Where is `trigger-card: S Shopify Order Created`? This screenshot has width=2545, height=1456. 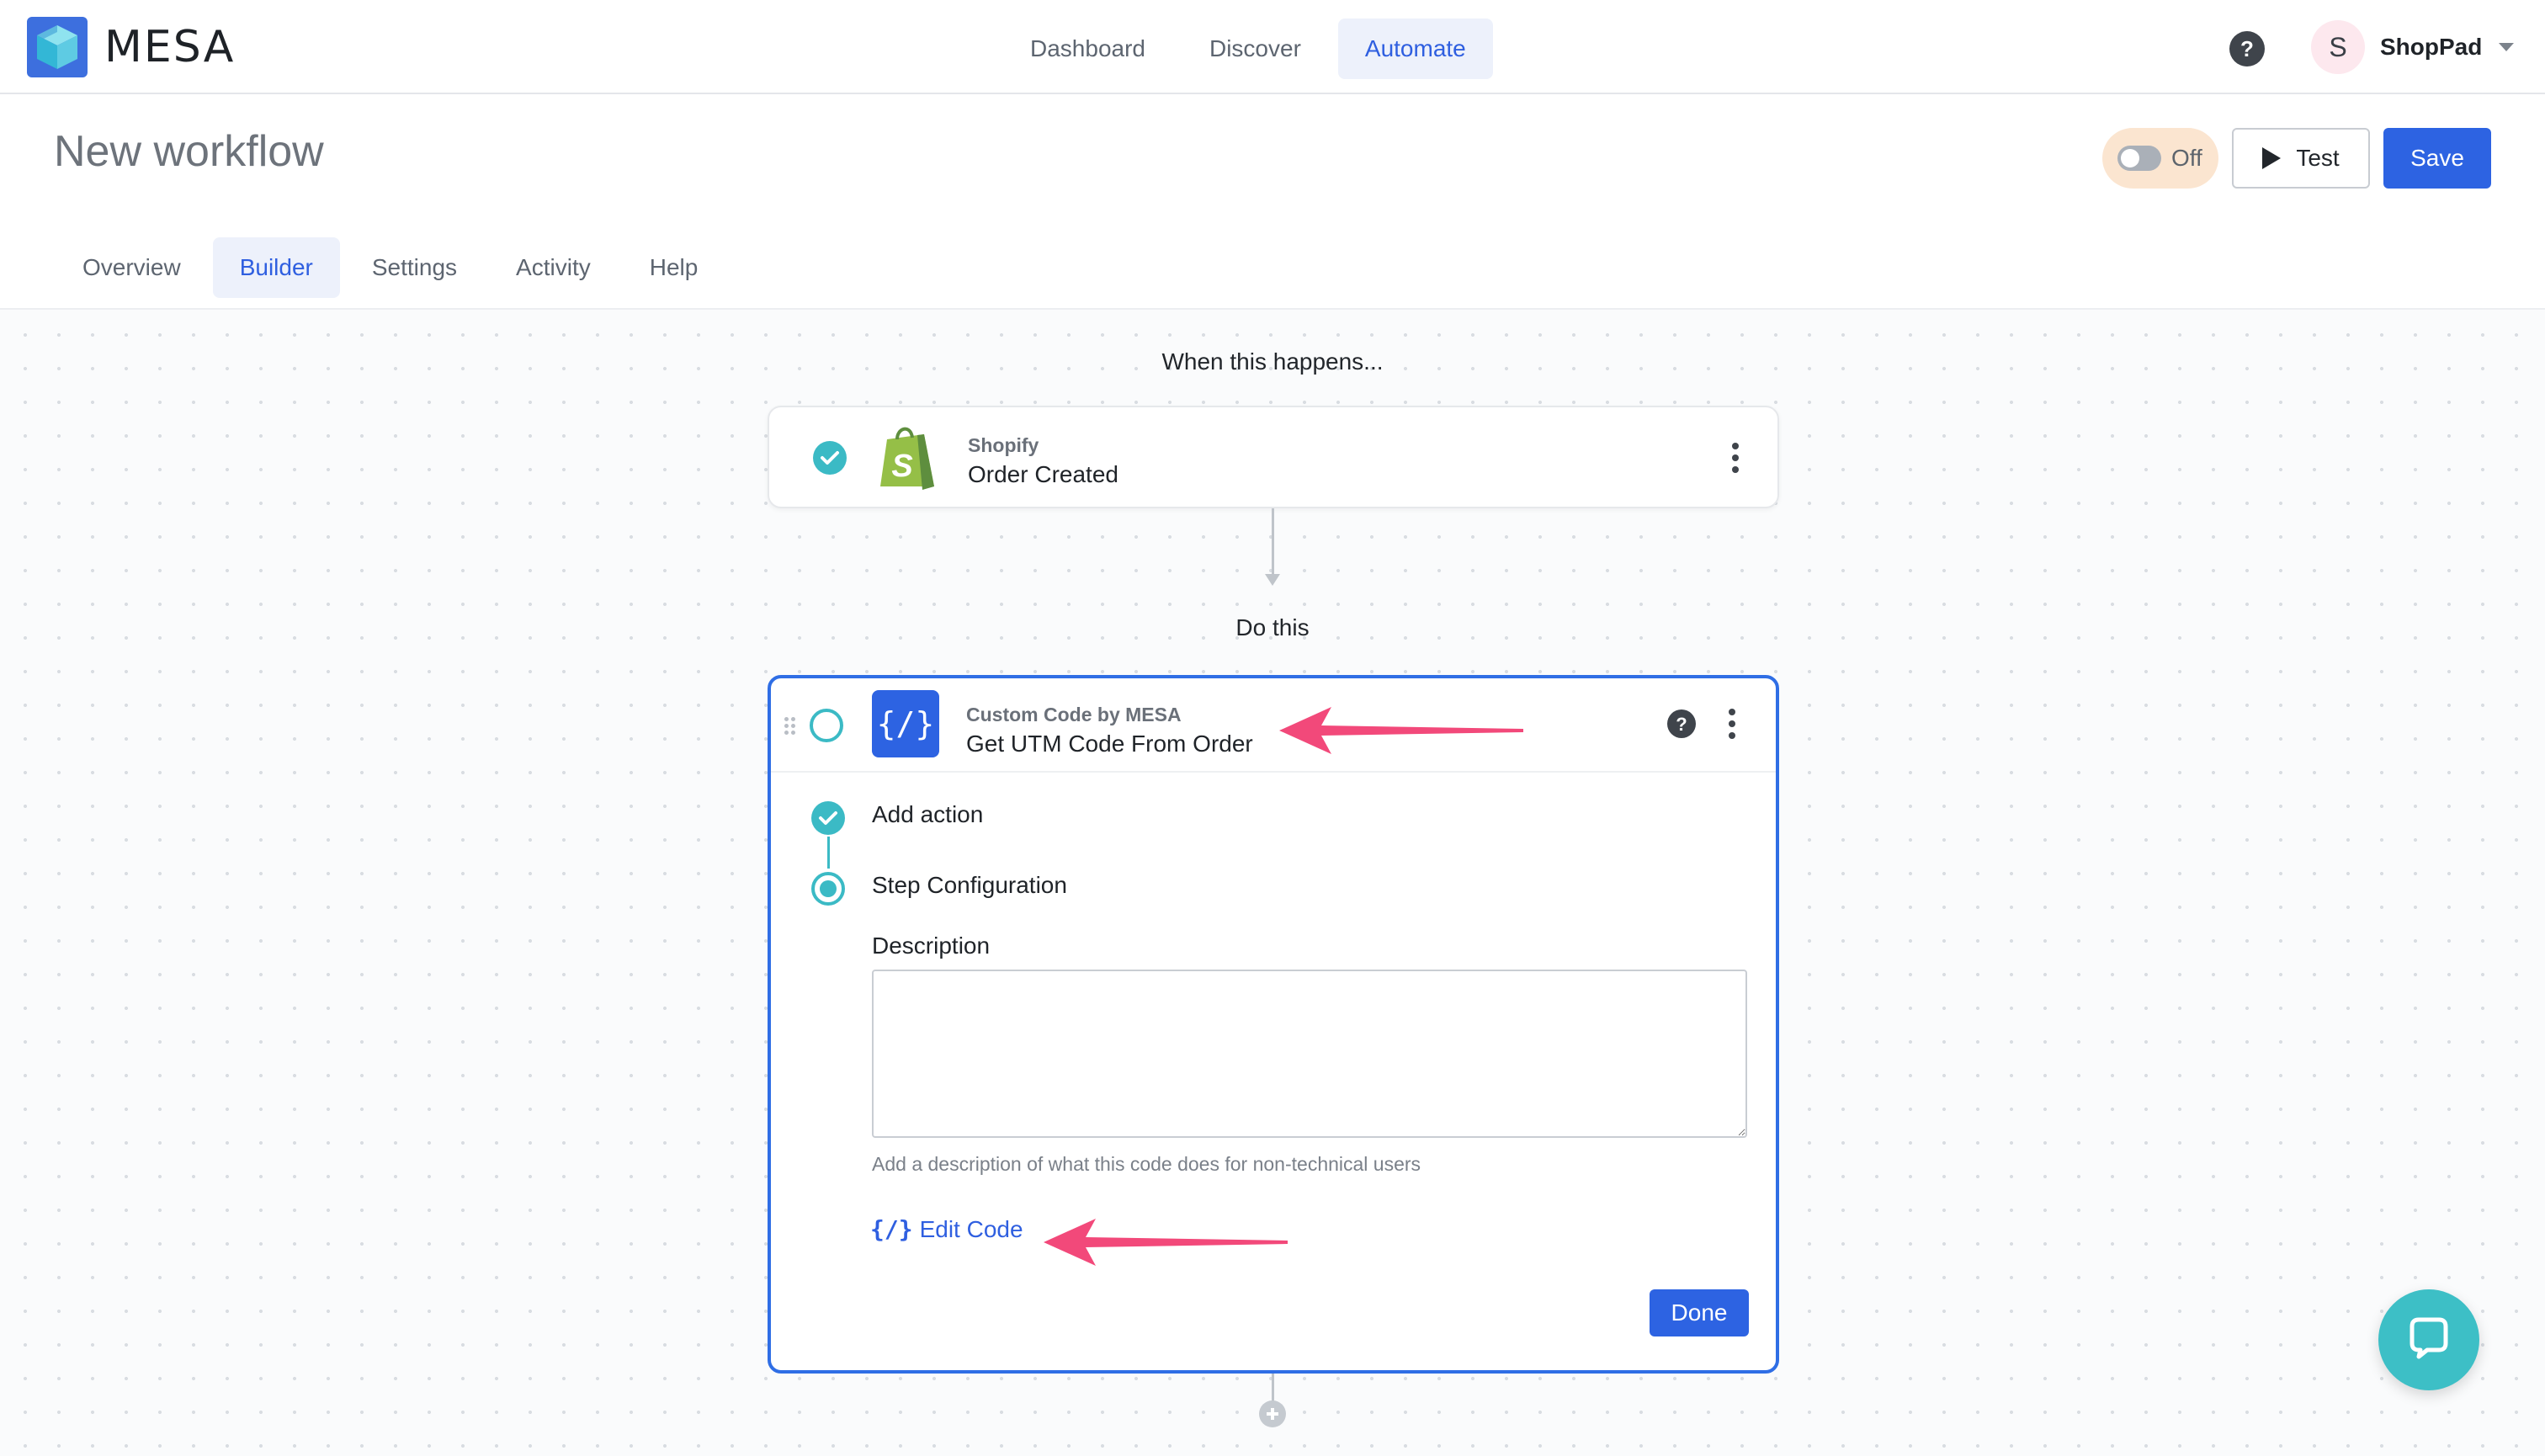
trigger-card: S Shopify Order Created is located at coordinates (1273, 457).